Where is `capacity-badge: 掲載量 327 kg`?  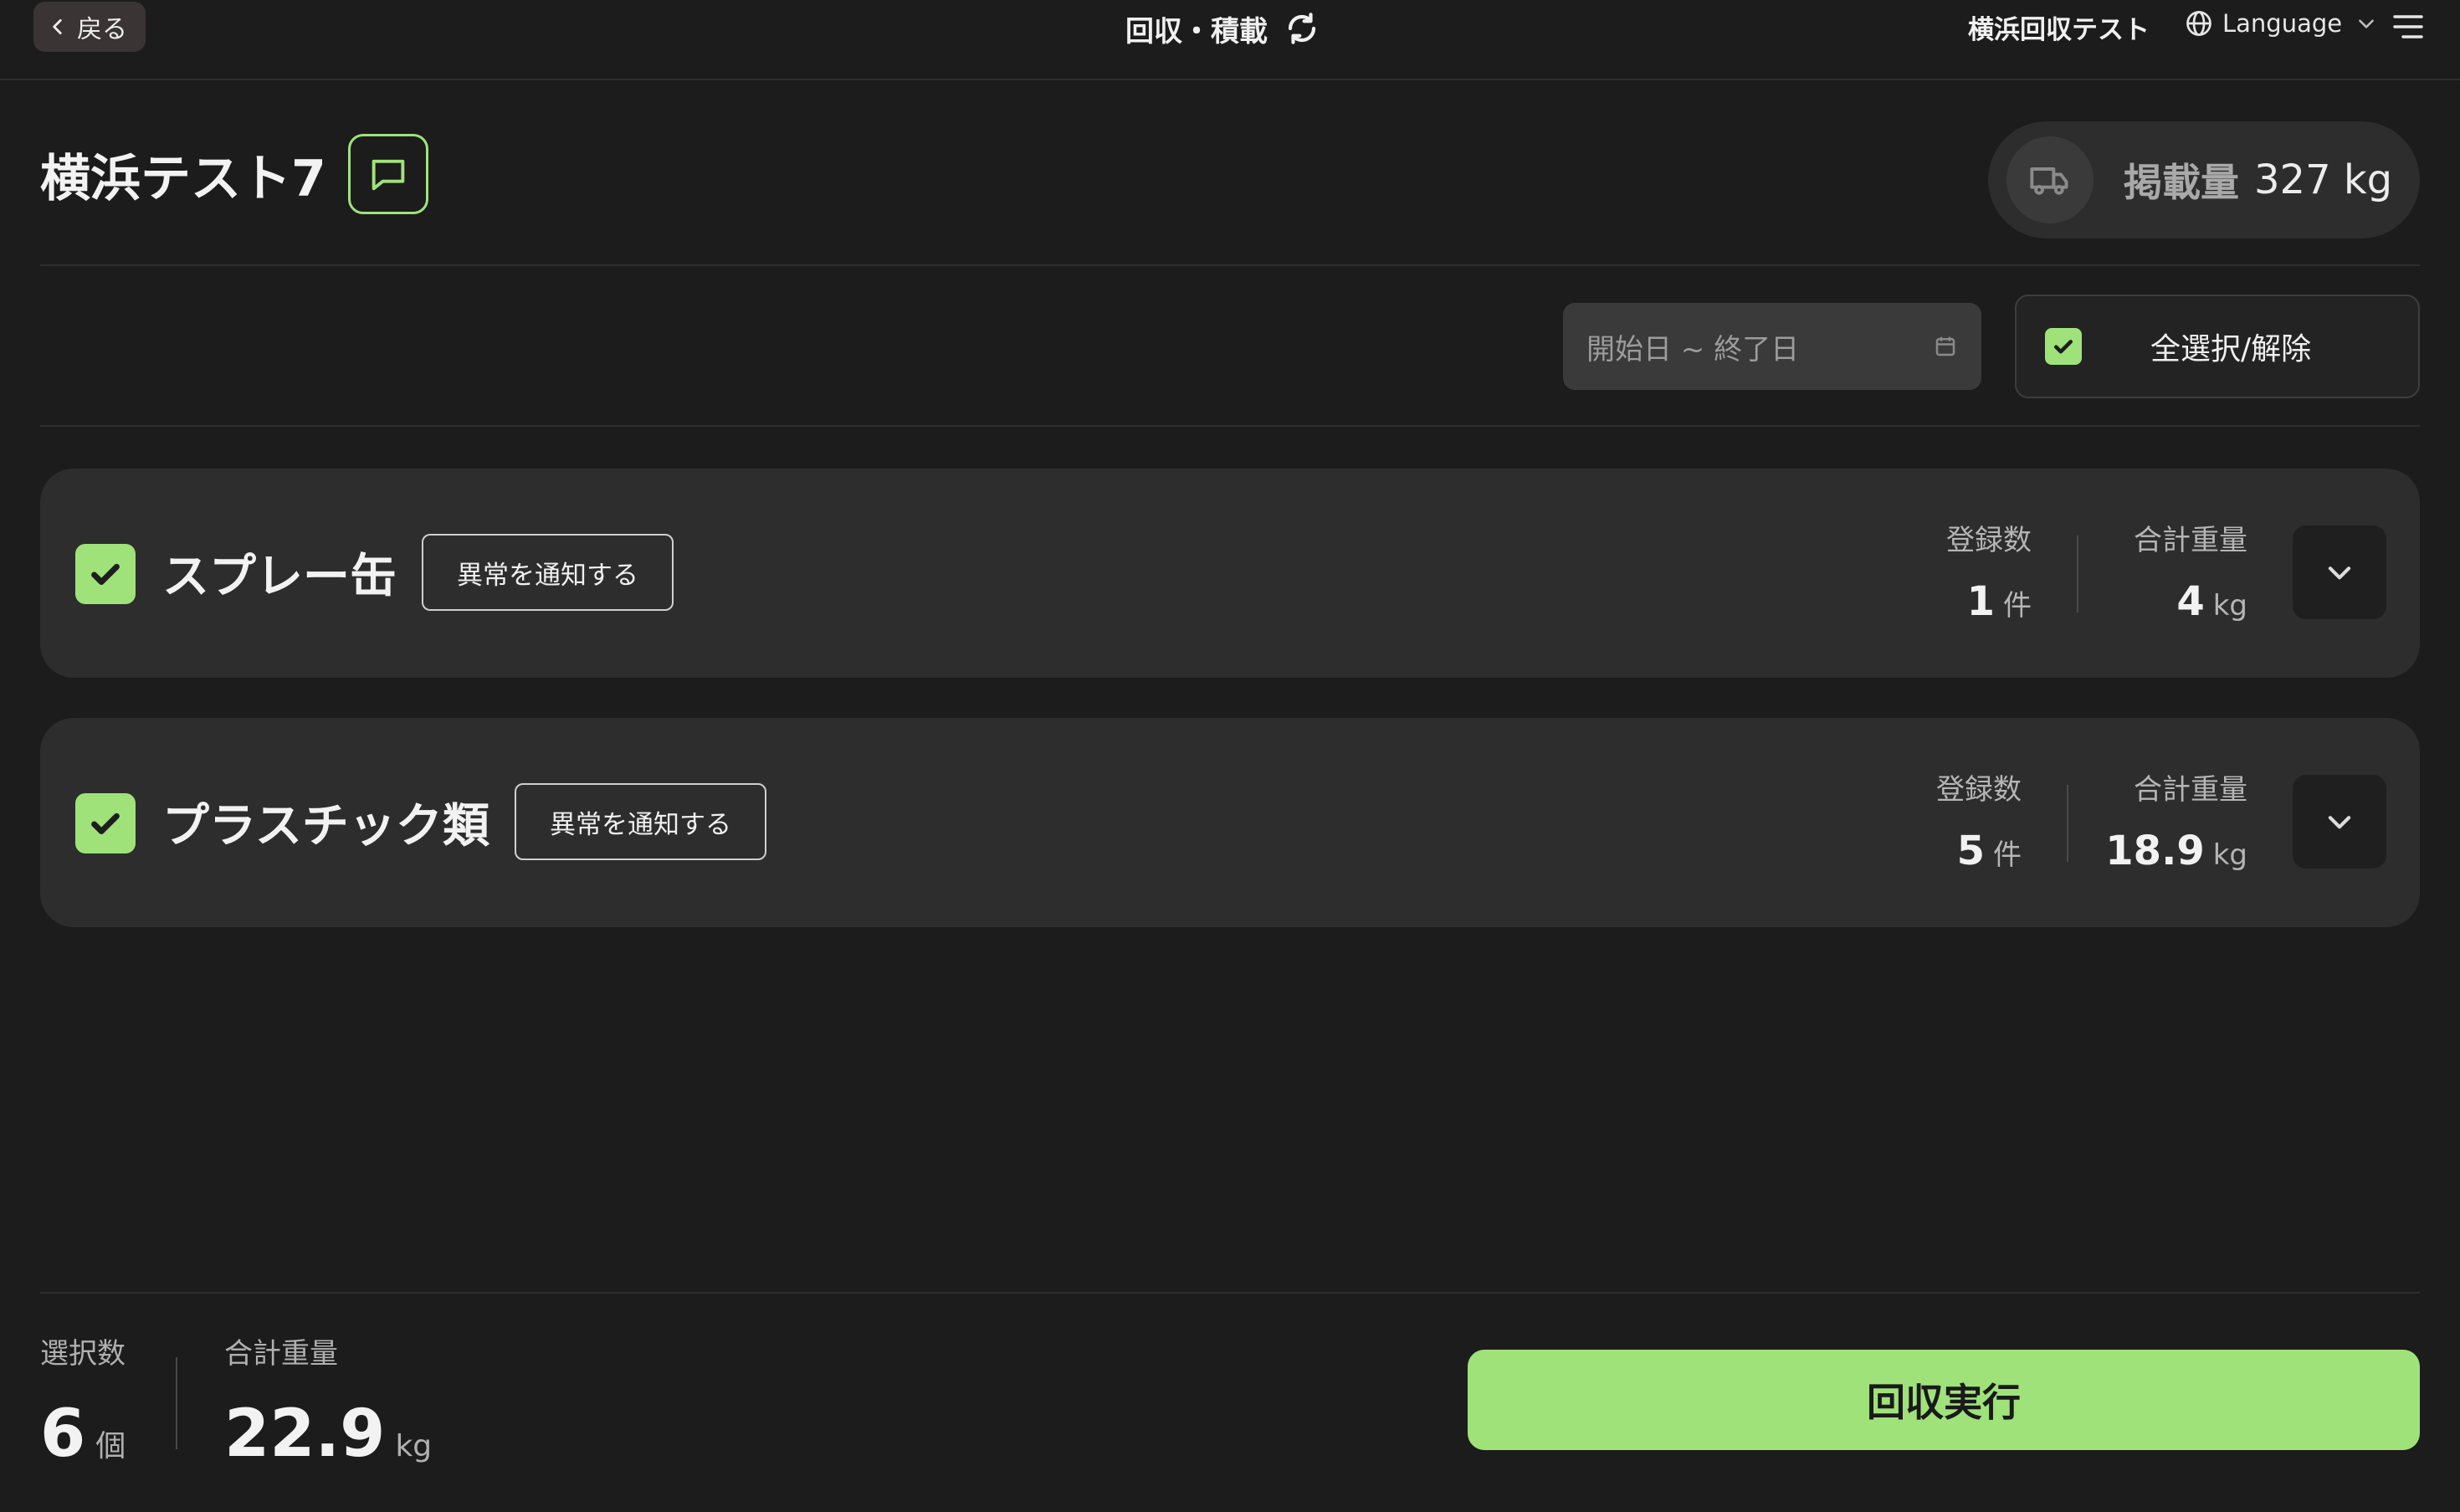
capacity-badge: 掲載量 327 kg is located at coordinates (2204, 179).